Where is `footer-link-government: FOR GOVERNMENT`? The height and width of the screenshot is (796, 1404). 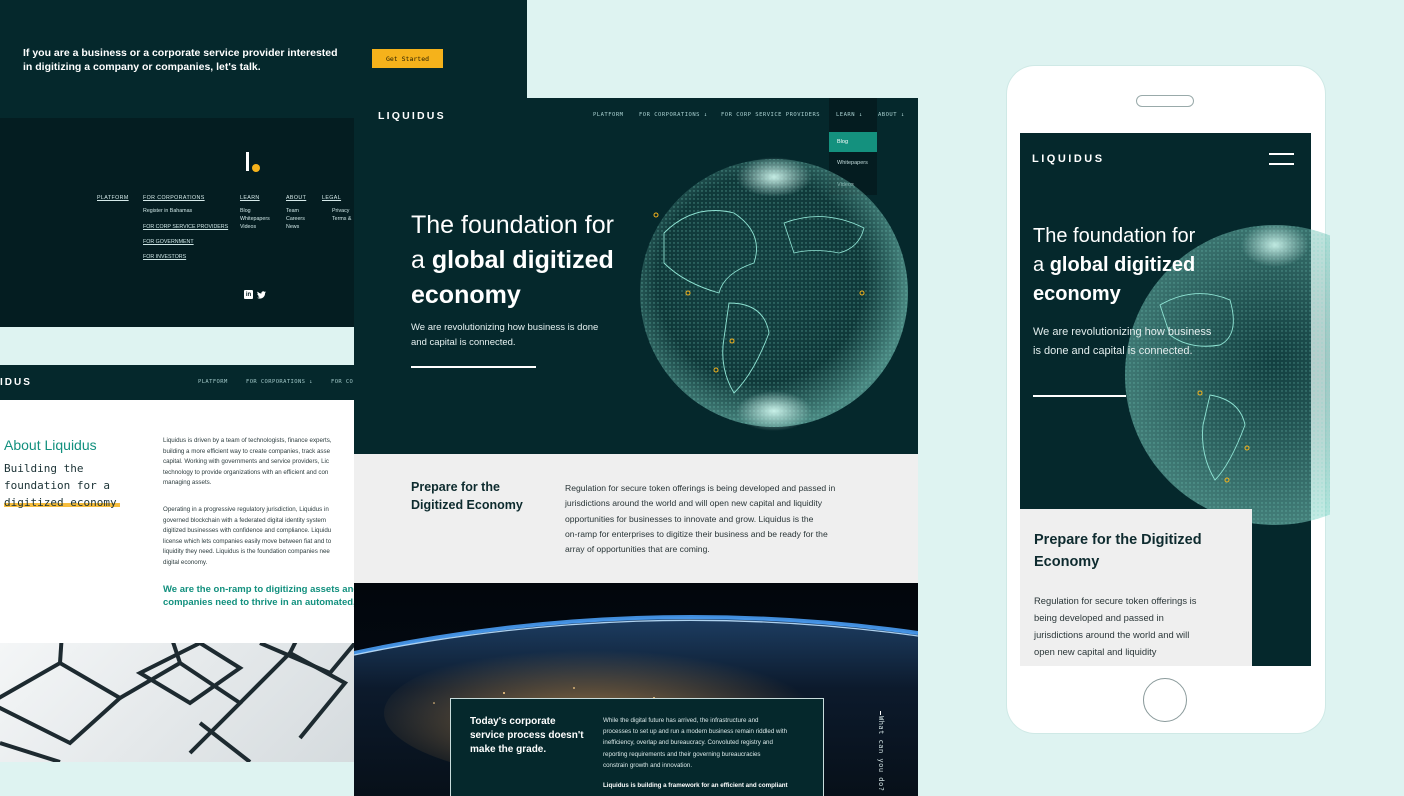
footer-link-government: FOR GOVERNMENT is located at coordinates (185, 242).